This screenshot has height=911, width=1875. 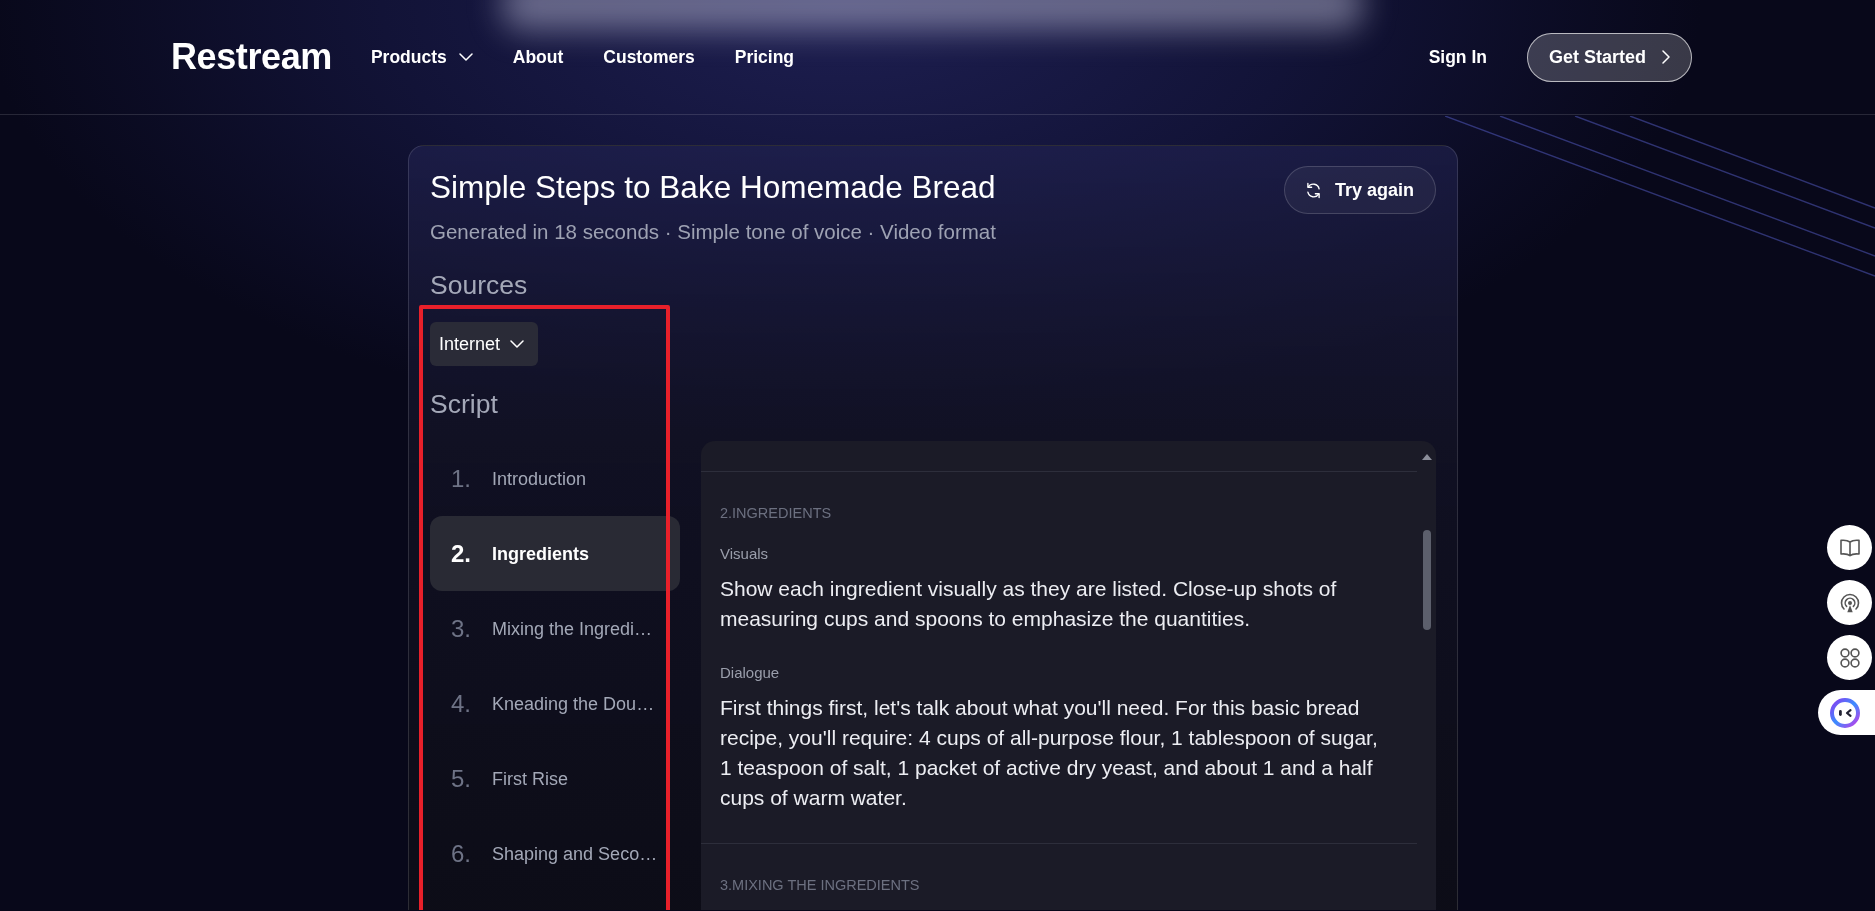 What do you see at coordinates (517, 344) in the screenshot?
I see `chevron-down-icon` at bounding box center [517, 344].